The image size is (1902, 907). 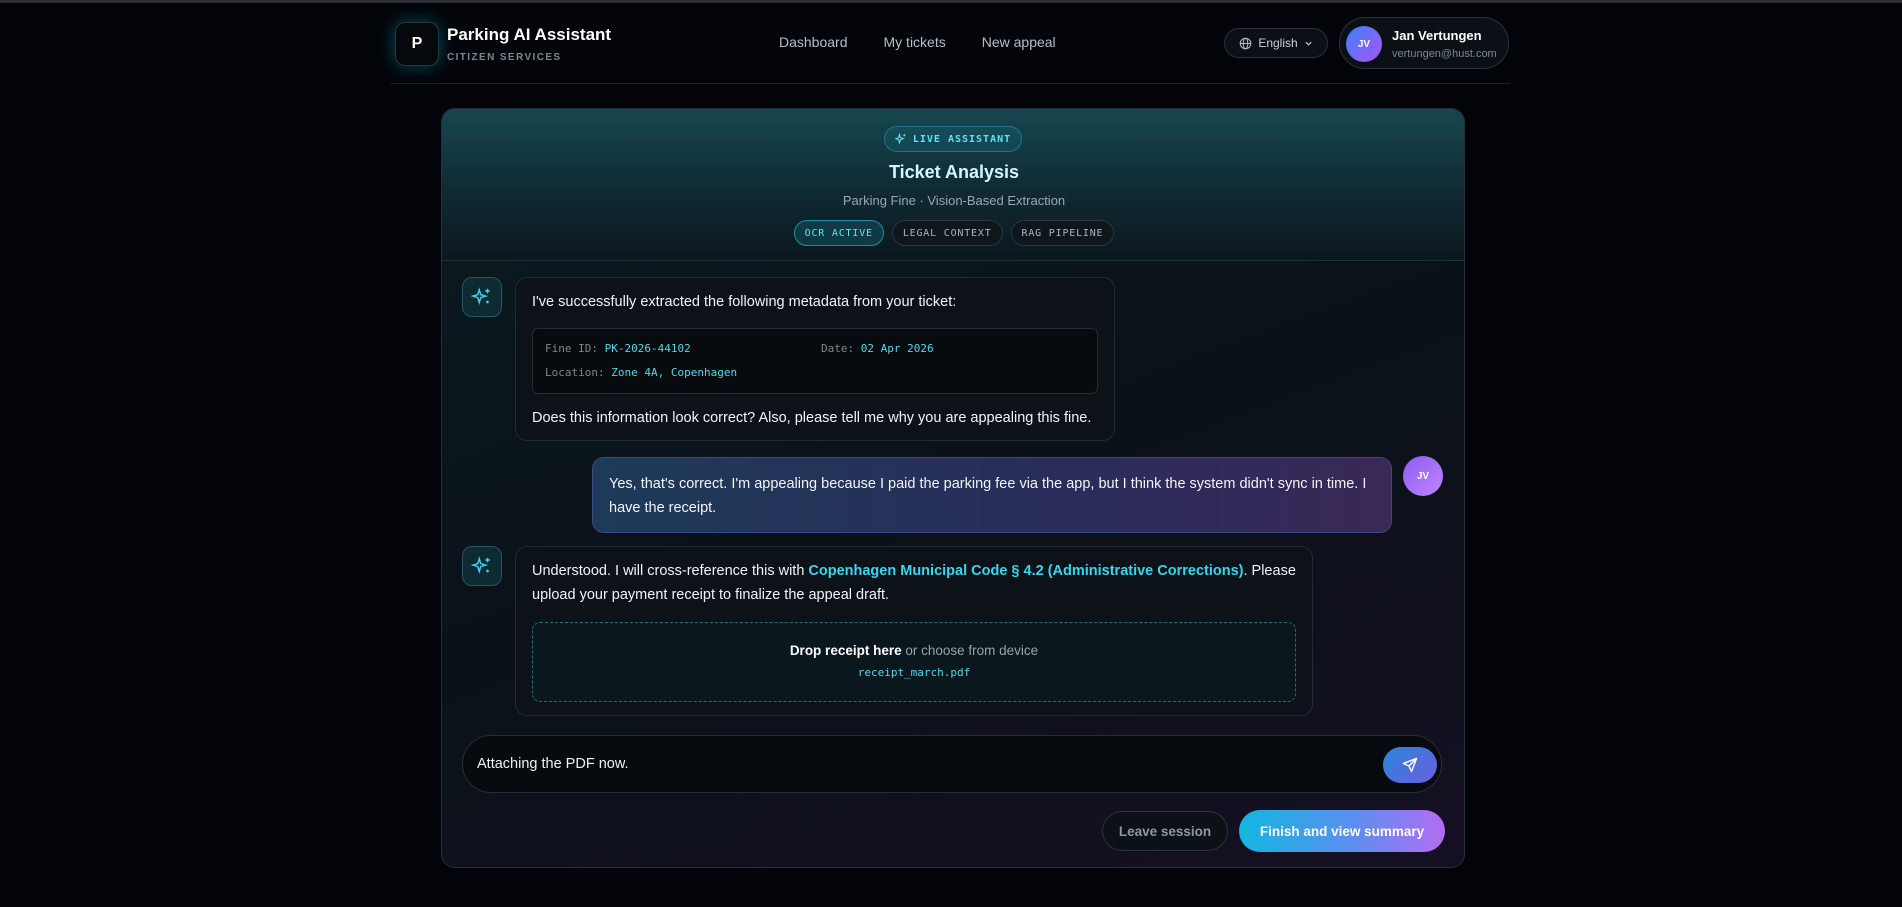 I want to click on status-pills: OCR ACTIVE LEGAL CONTEXT RAG PIPELINE, so click(x=953, y=233).